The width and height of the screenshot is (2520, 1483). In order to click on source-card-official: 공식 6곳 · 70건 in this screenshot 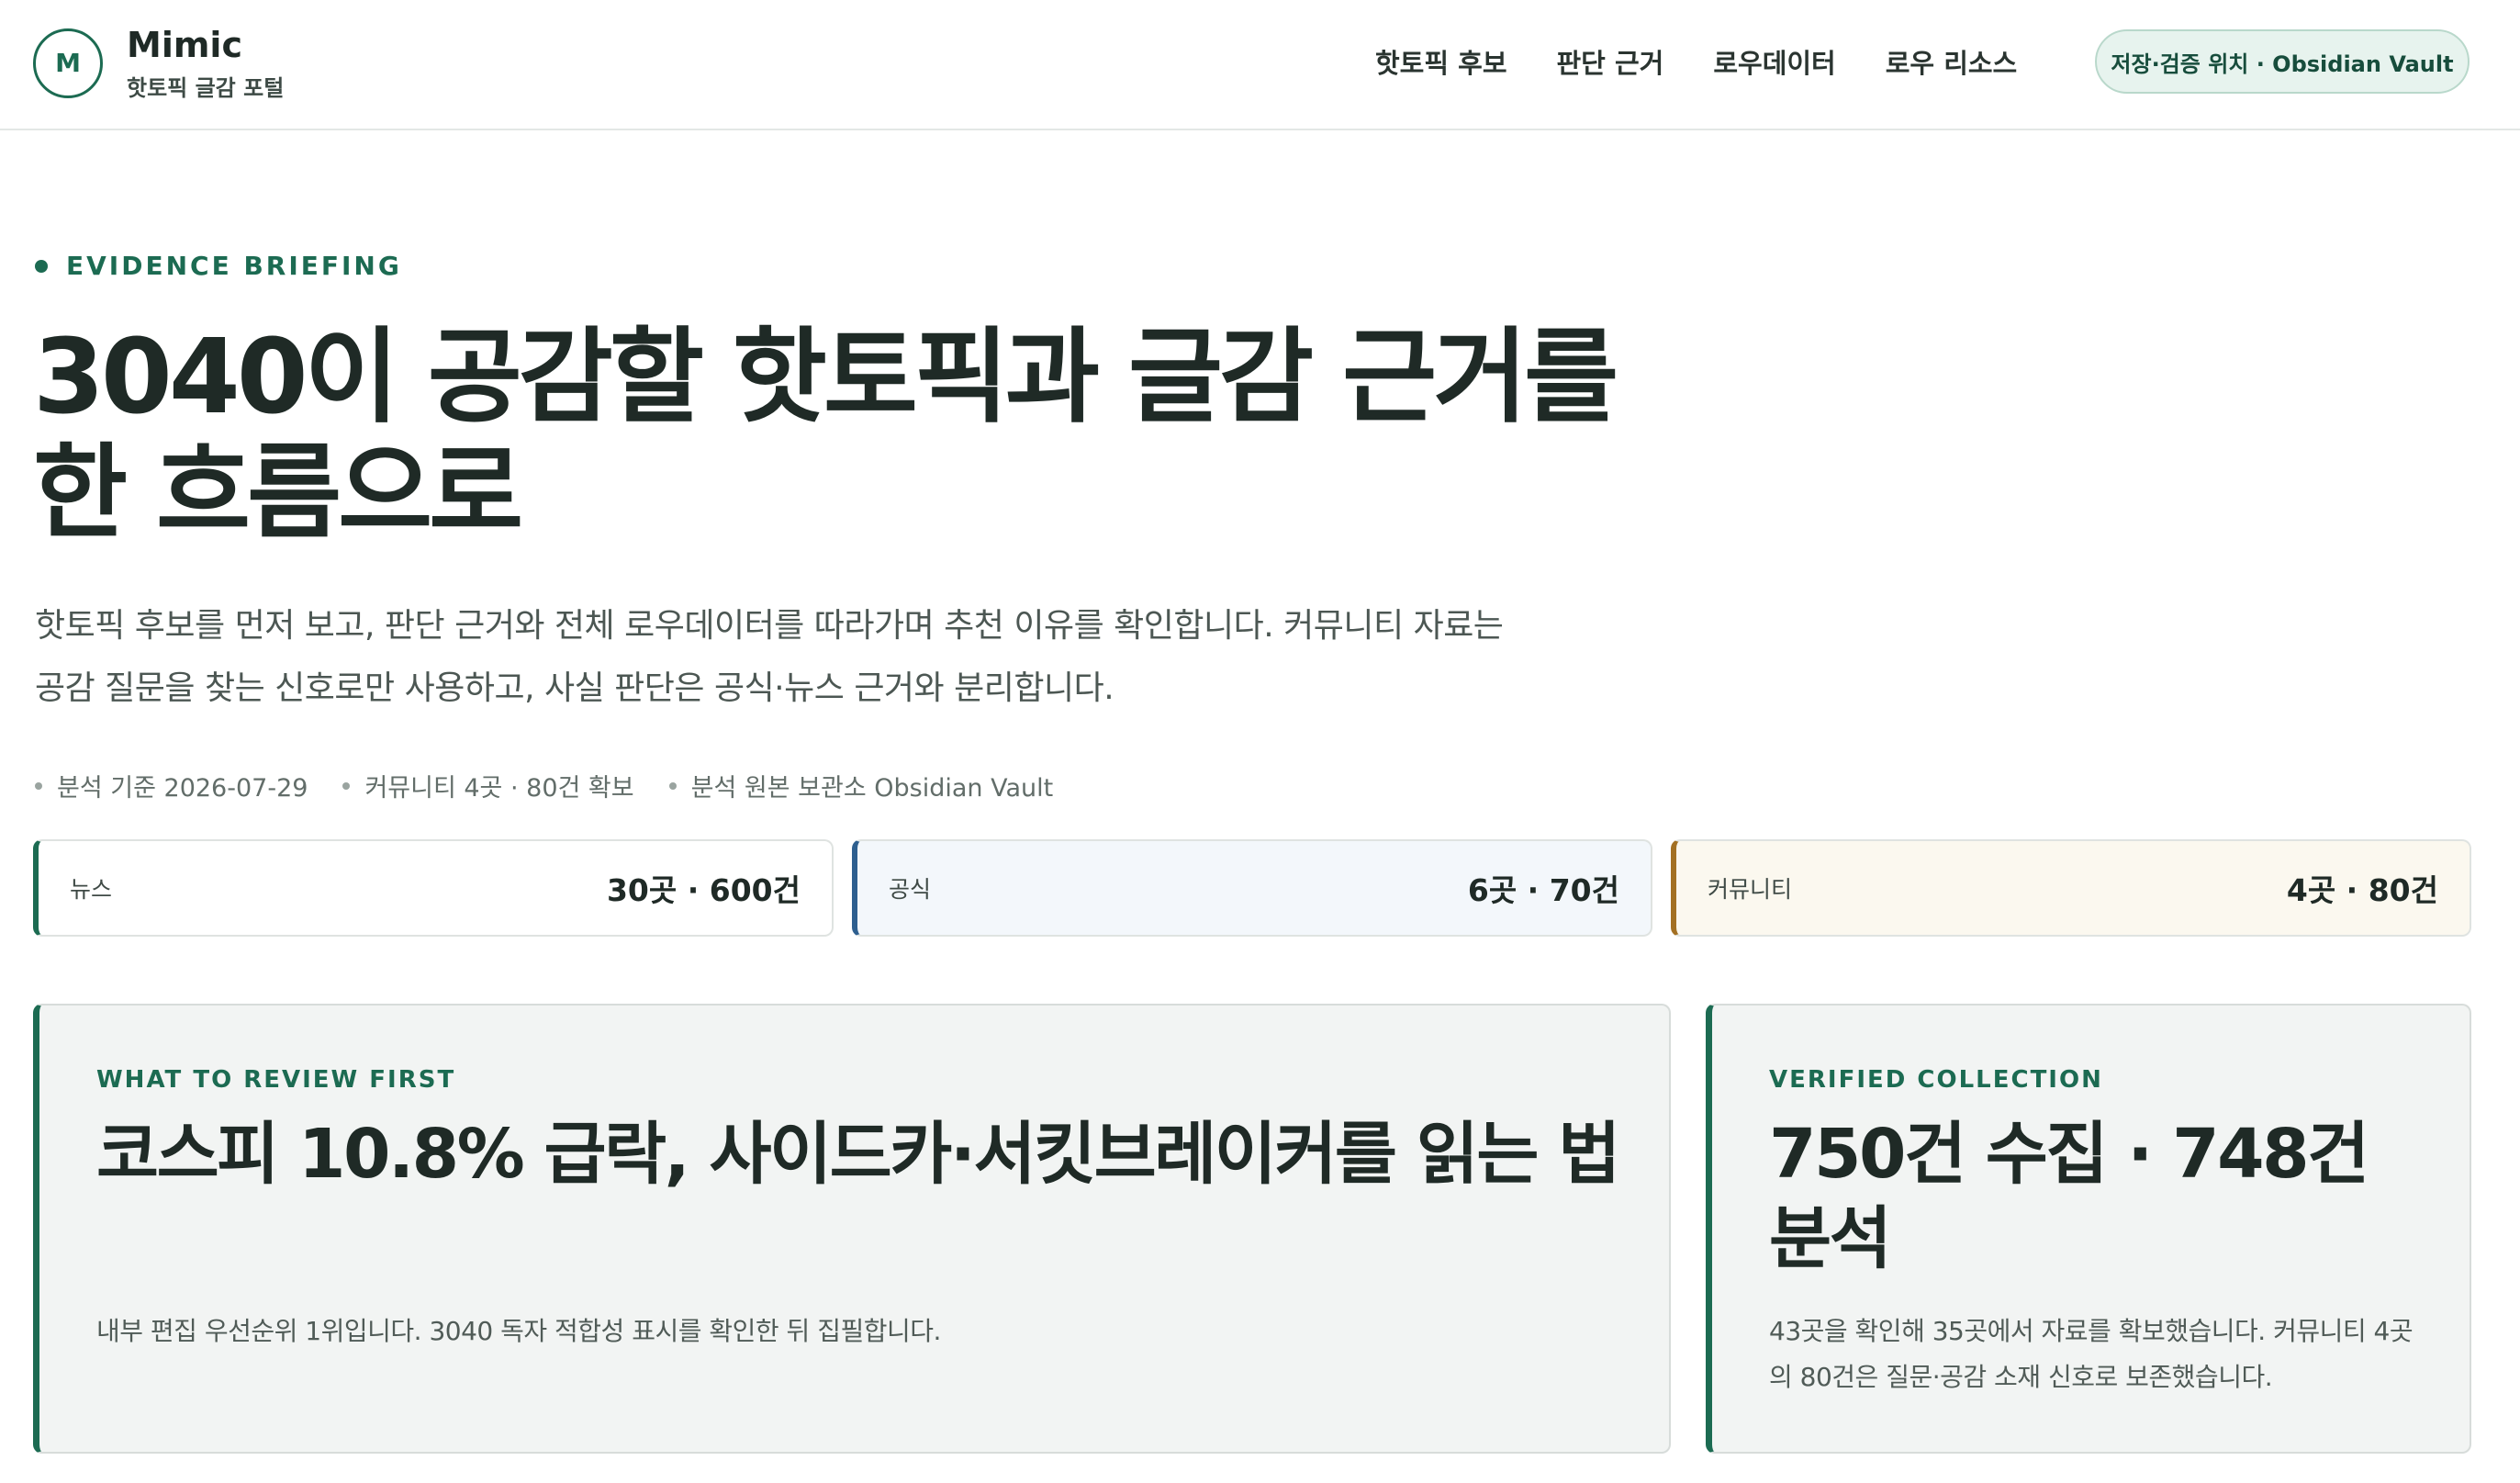, I will do `click(1252, 888)`.